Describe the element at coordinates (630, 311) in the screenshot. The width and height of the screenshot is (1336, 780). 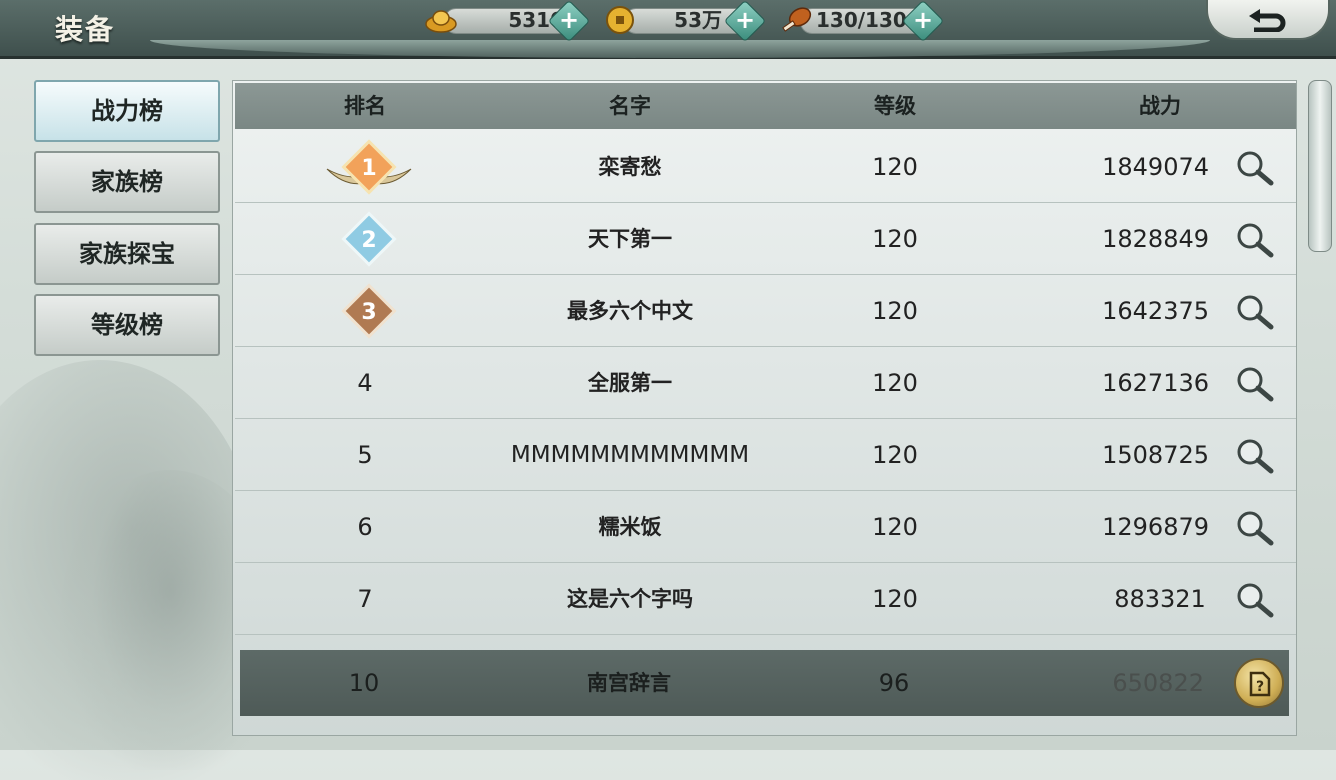
I see `player-name: 最多六个中文` at that location.